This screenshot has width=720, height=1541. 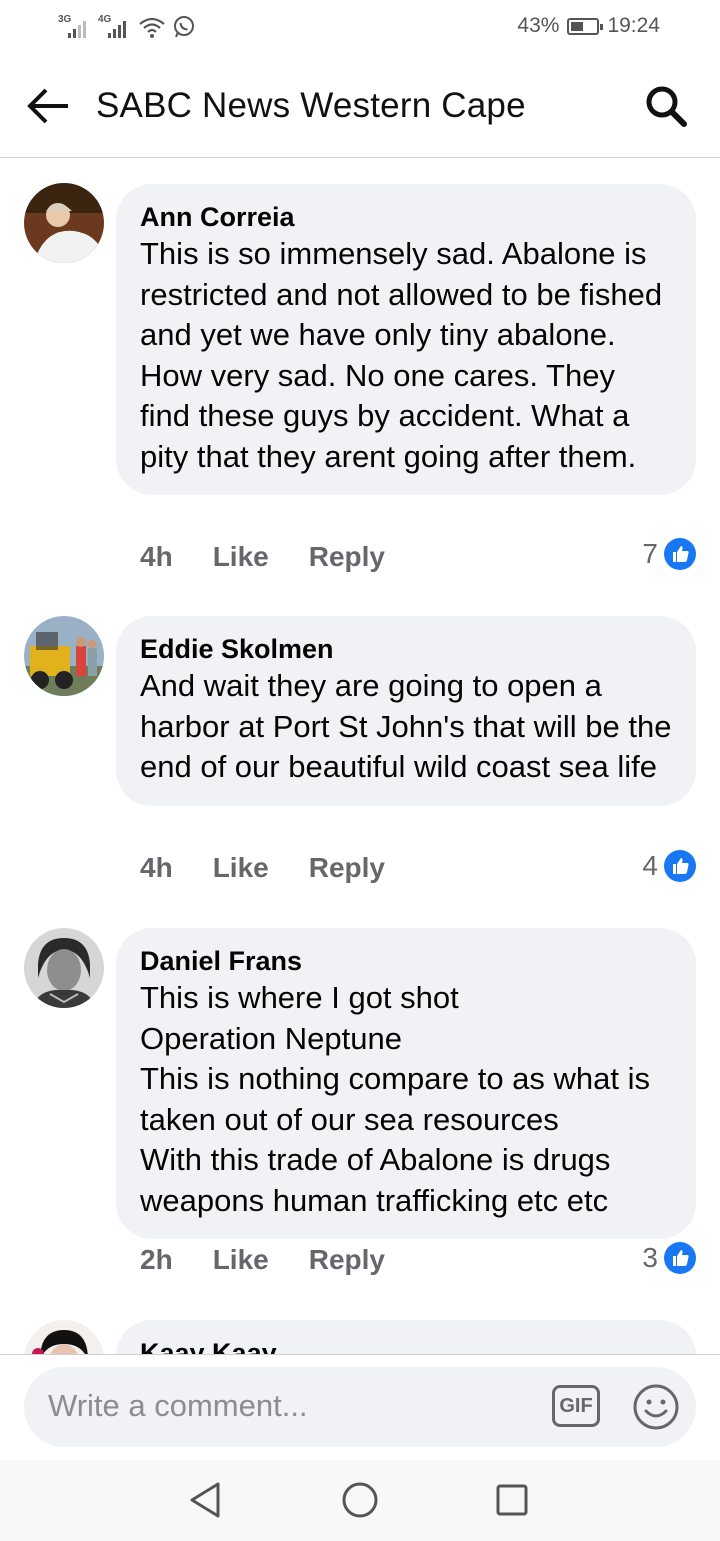 I want to click on status-icons: 3G 4G, so click(x=127, y=27).